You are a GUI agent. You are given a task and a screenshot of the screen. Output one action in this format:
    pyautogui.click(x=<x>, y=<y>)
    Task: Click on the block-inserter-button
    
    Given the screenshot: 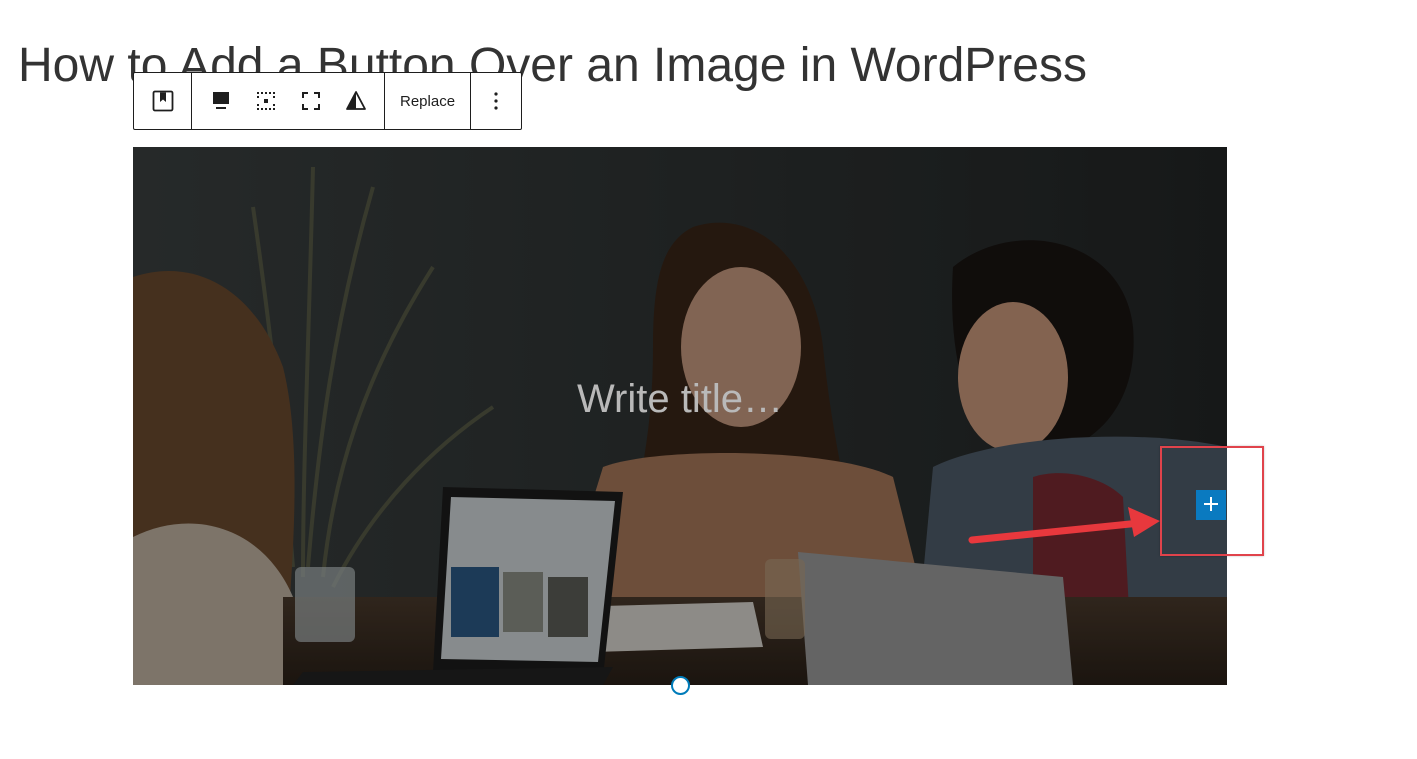 What is the action you would take?
    pyautogui.click(x=1211, y=505)
    